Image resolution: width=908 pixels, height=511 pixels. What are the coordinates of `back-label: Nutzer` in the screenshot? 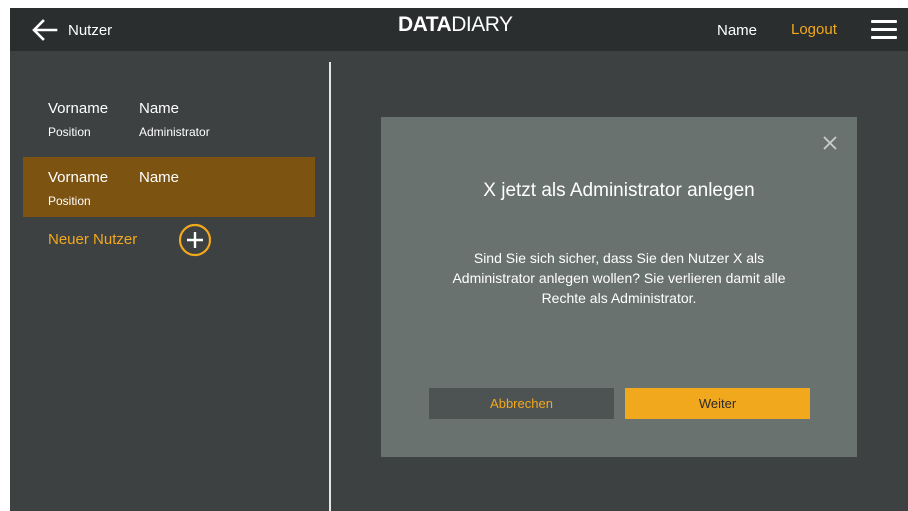 It's located at (90, 30).